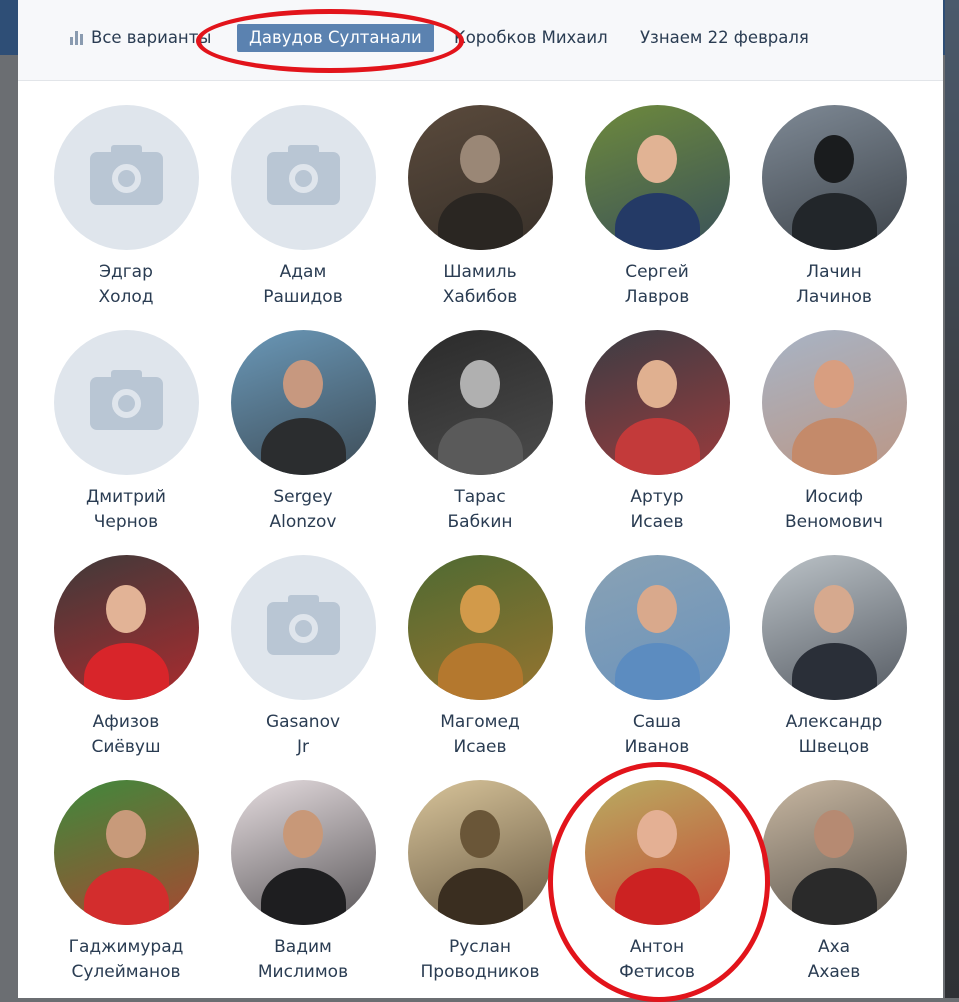 The width and height of the screenshot is (959, 1002). I want to click on friend-name: Иосиф Веномович, so click(834, 510).